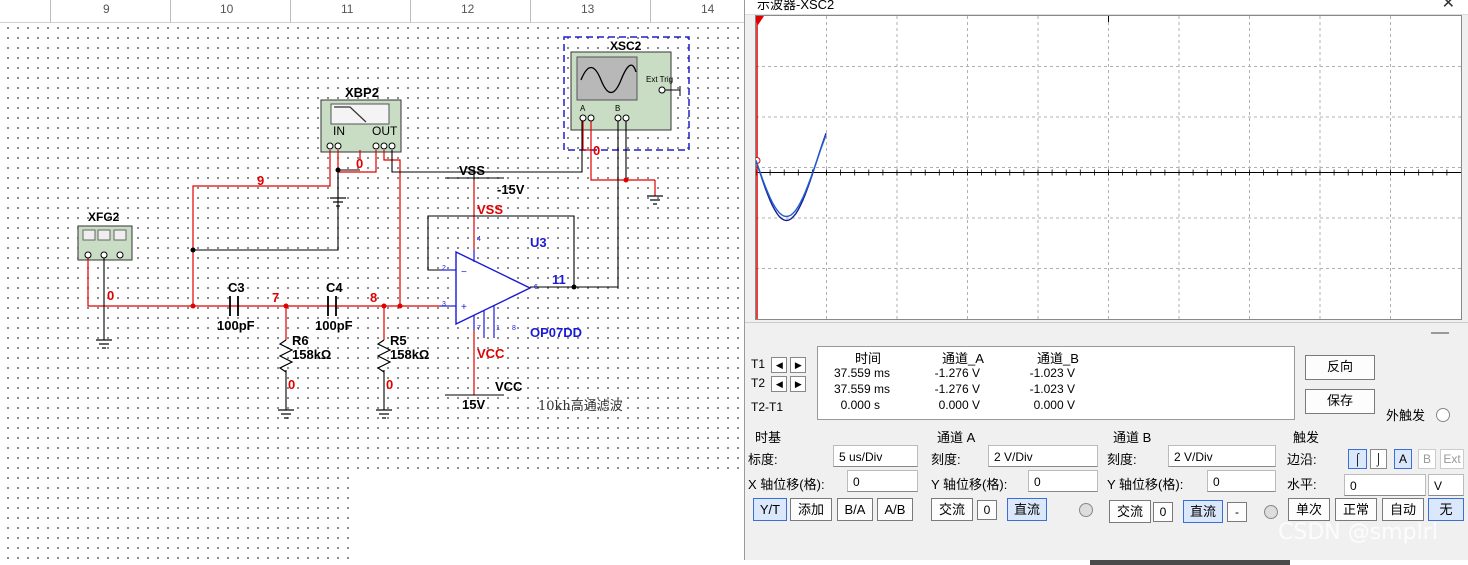  I want to click on trigger-level-unit: V, so click(1446, 485).